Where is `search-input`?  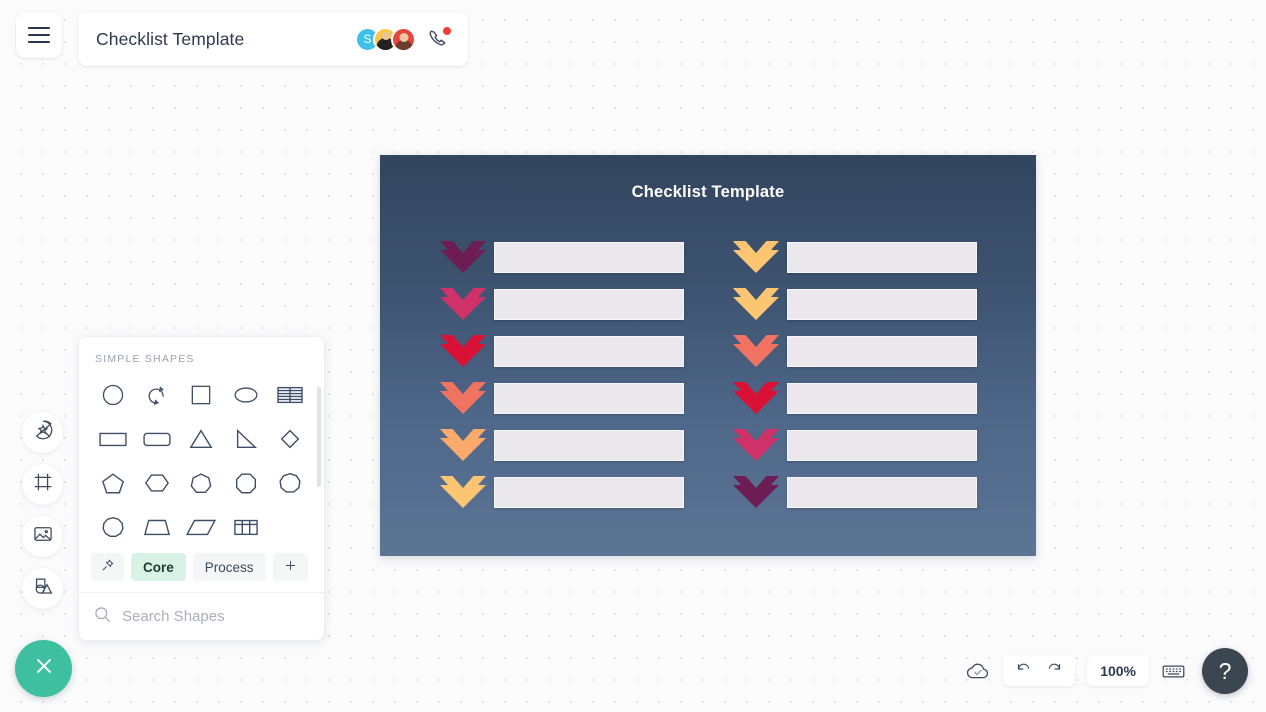 search-input is located at coordinates (221, 616).